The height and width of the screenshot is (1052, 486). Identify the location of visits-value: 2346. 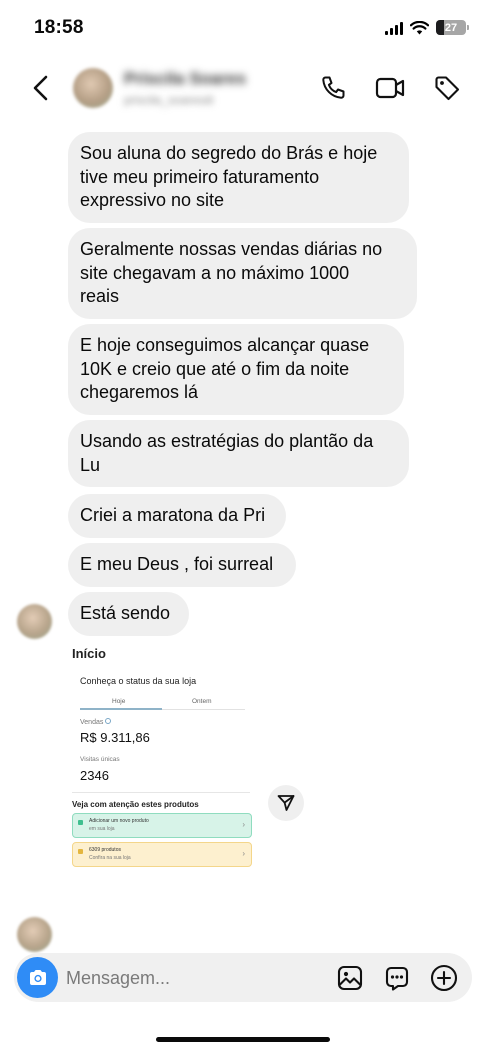
(94, 775).